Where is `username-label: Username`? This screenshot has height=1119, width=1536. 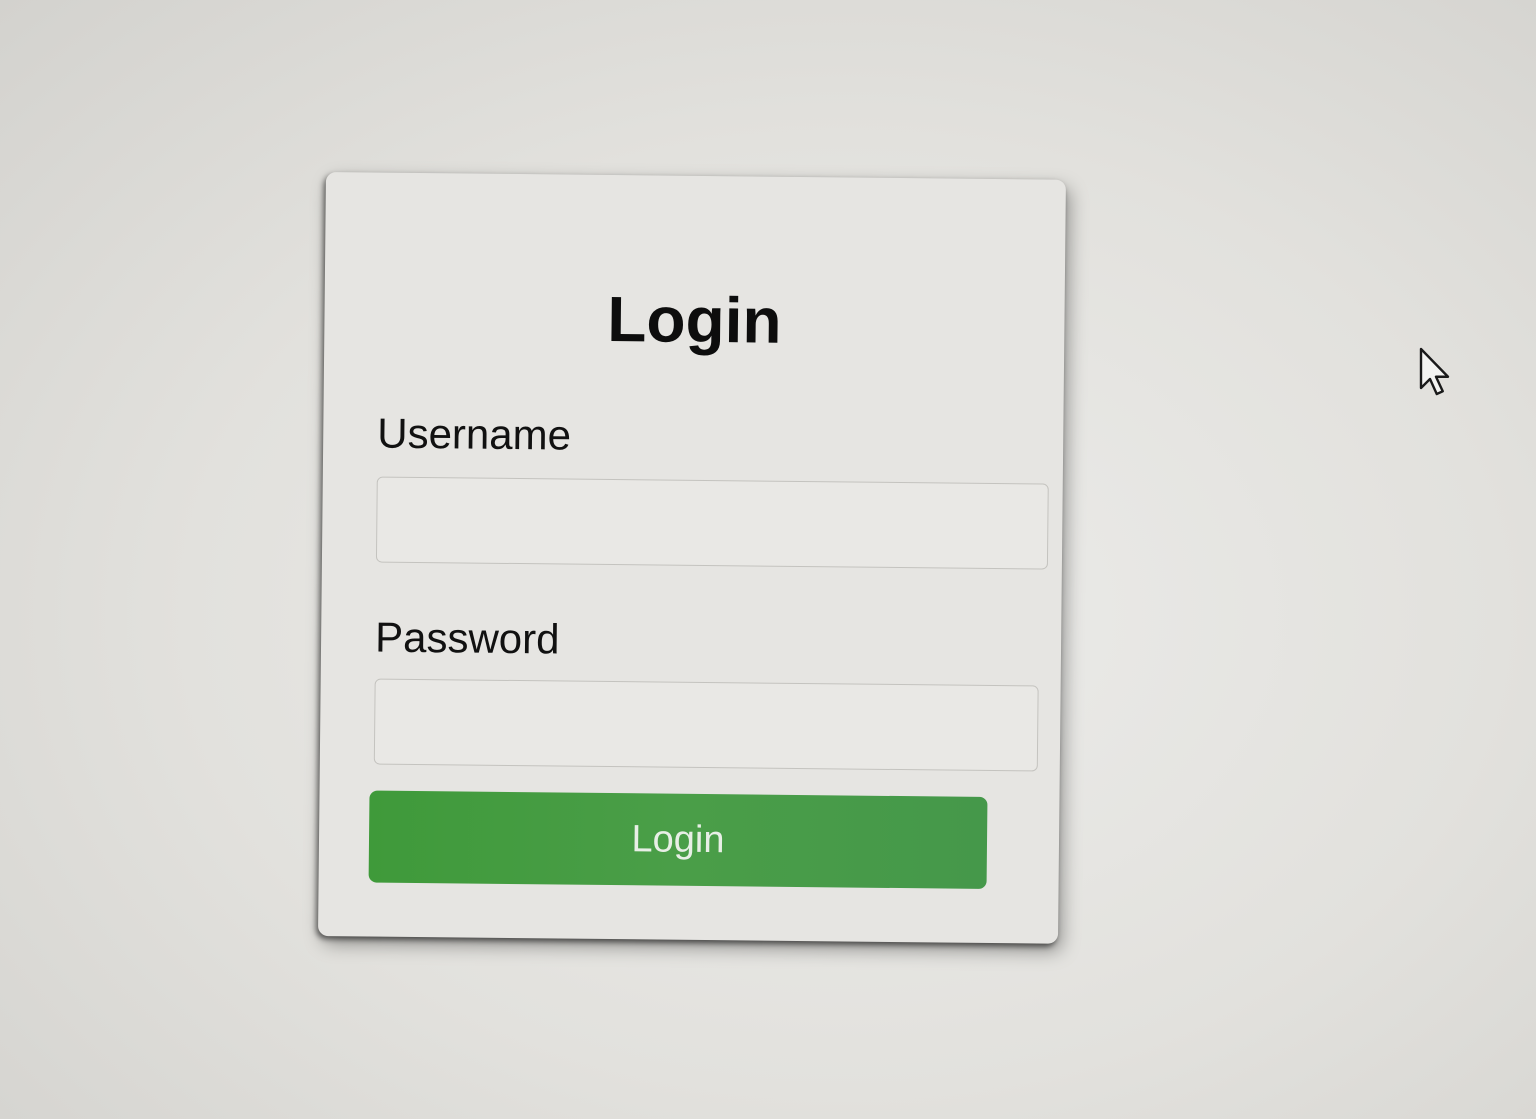
username-label: Username is located at coordinates (474, 434).